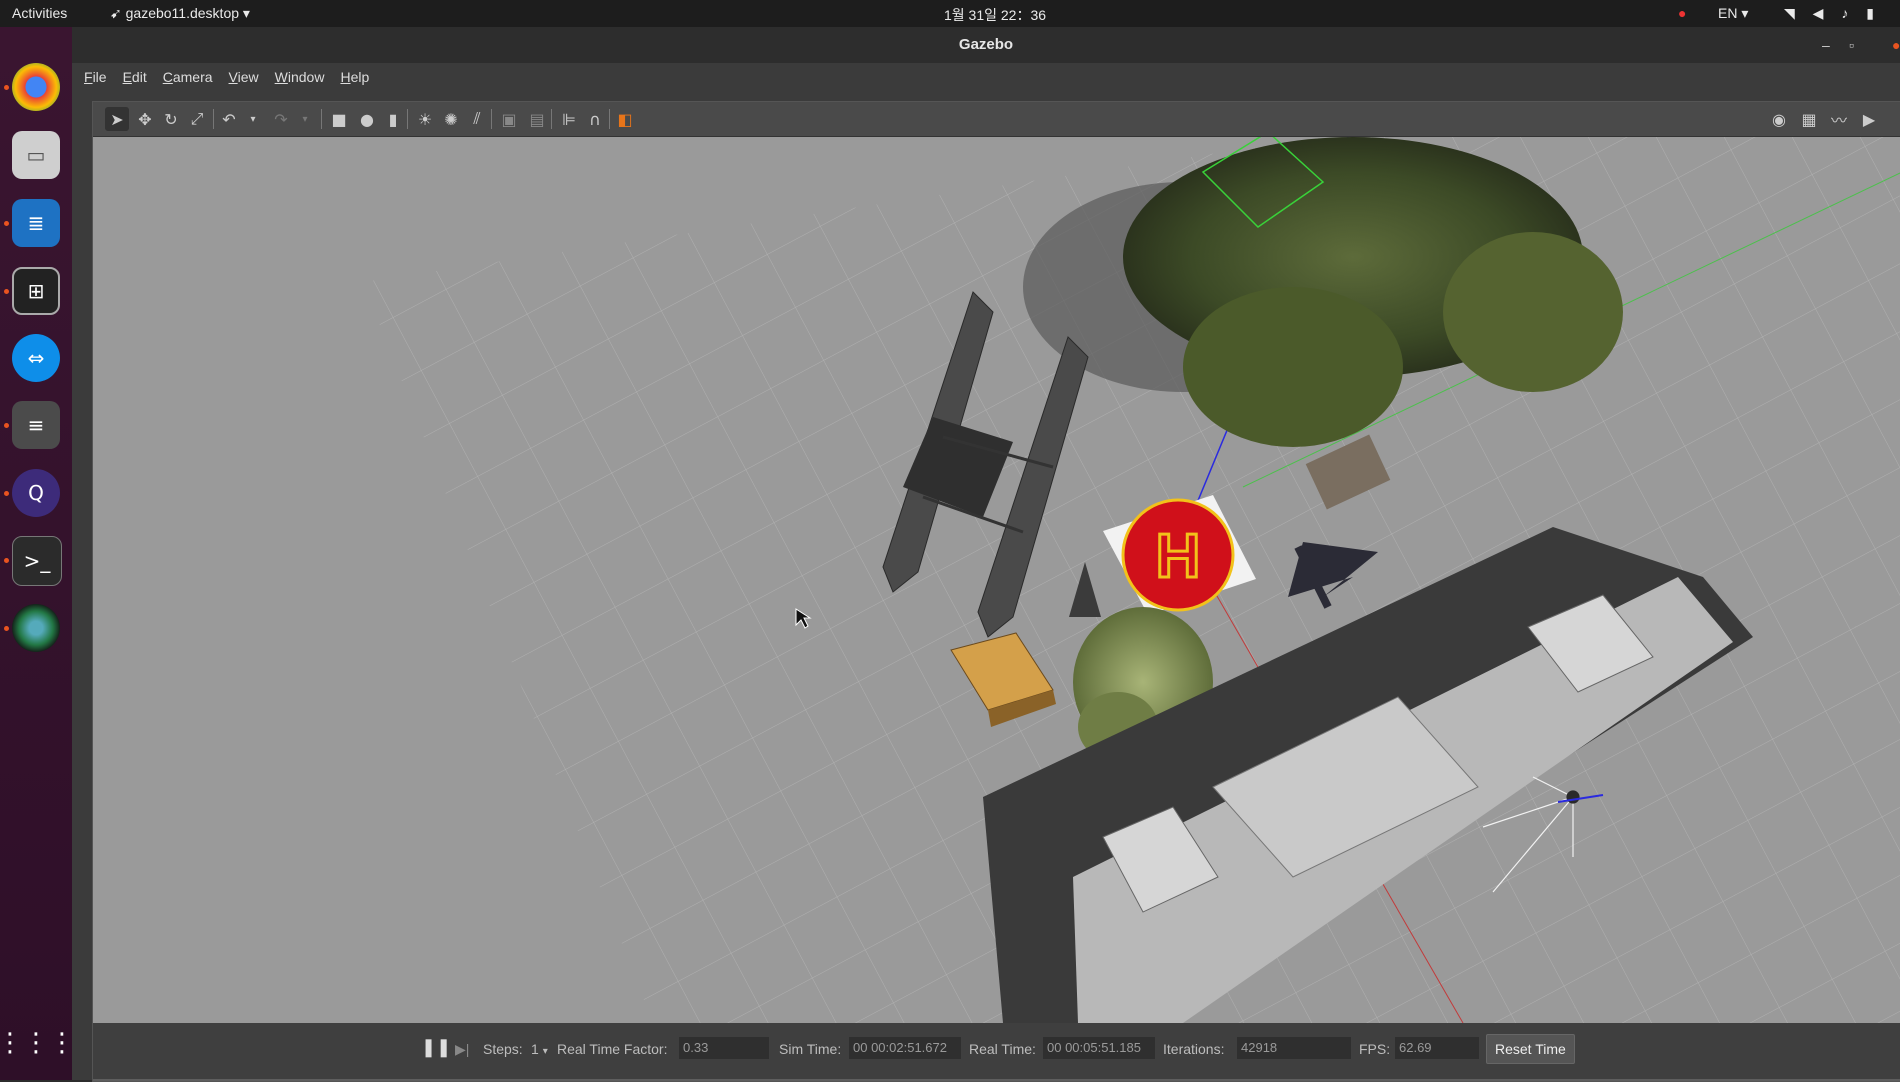 Image resolution: width=1900 pixels, height=1082 pixels. Describe the element at coordinates (36, 493) in the screenshot. I see `qgroundcontrol-icon: Q` at that location.